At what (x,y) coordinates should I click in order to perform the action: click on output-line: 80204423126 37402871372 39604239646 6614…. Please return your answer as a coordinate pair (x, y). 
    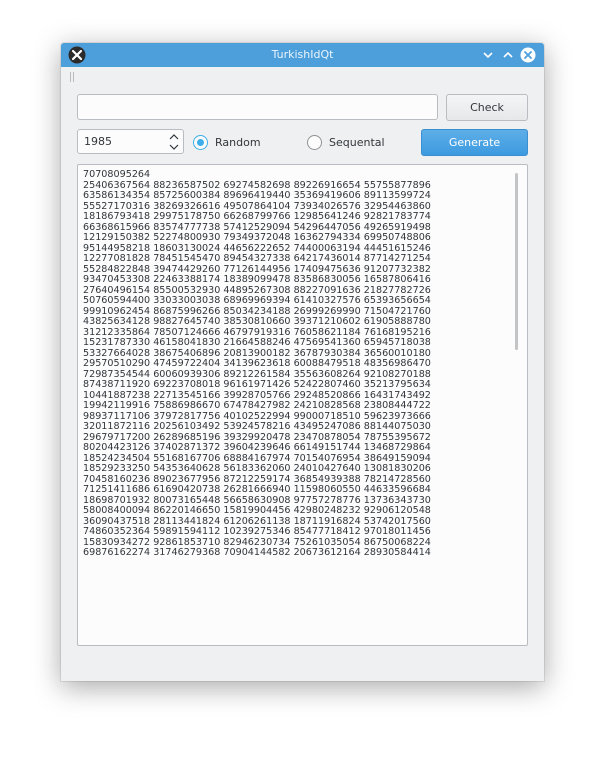
    Looking at the image, I should click on (257, 447).